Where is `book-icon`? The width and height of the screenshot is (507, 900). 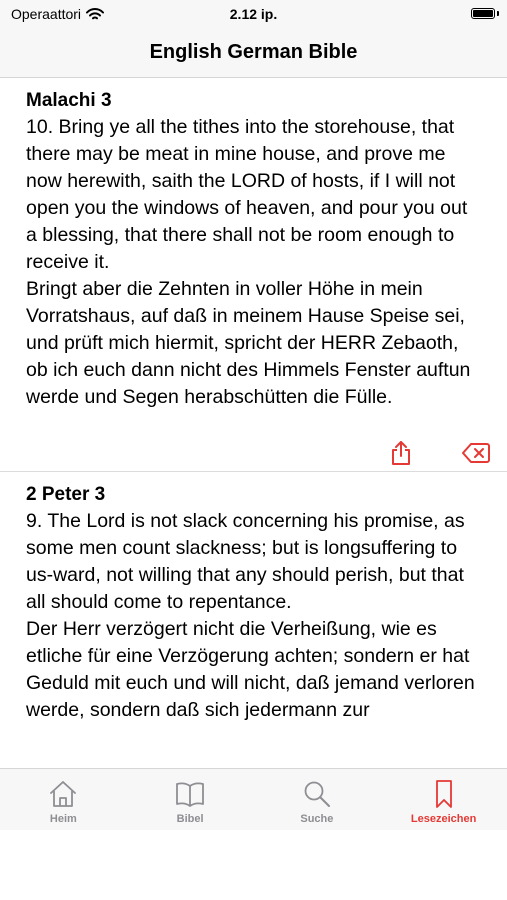 book-icon is located at coordinates (190, 794).